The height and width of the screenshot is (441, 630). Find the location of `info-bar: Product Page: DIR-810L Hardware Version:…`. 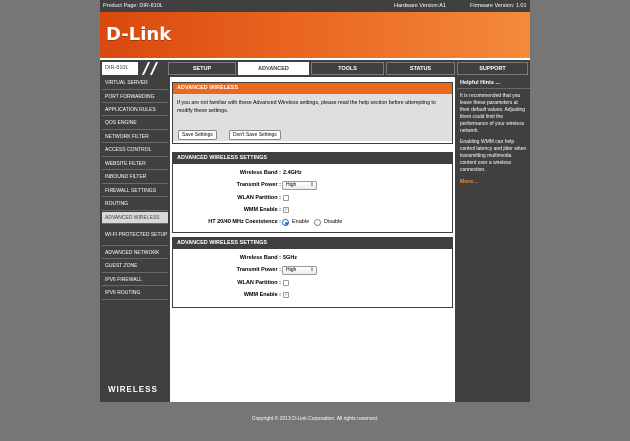

info-bar: Product Page: DIR-810L Hardware Version:… is located at coordinates (315, 6).